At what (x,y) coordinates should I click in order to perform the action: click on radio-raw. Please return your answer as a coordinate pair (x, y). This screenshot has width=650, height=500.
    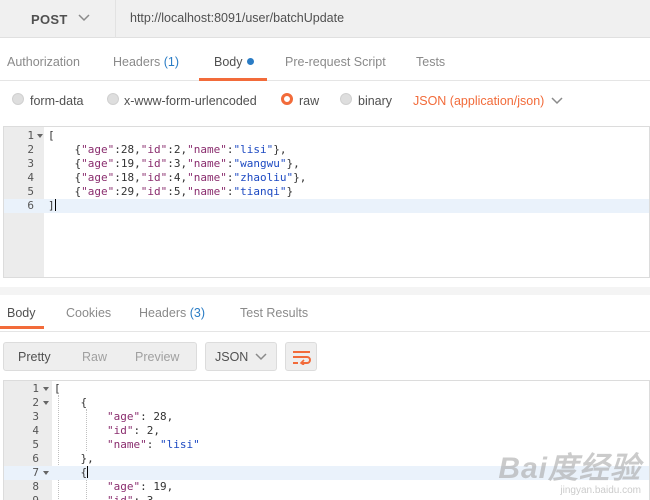
    Looking at the image, I should click on (287, 99).